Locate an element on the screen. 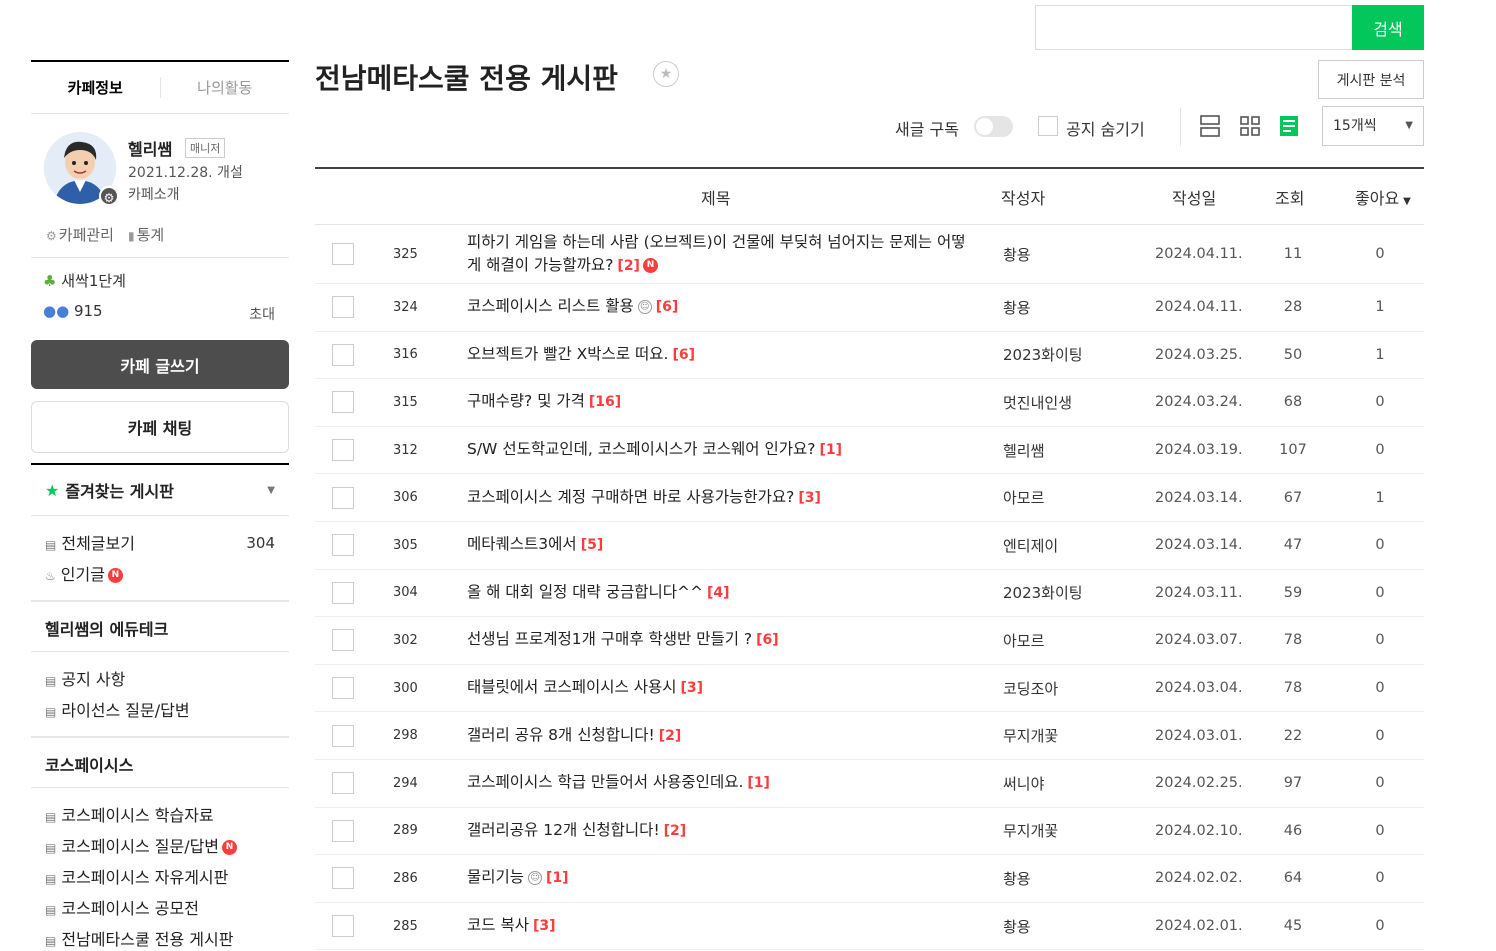 This screenshot has height=951, width=1496. comment-count: [4] is located at coordinates (718, 593).